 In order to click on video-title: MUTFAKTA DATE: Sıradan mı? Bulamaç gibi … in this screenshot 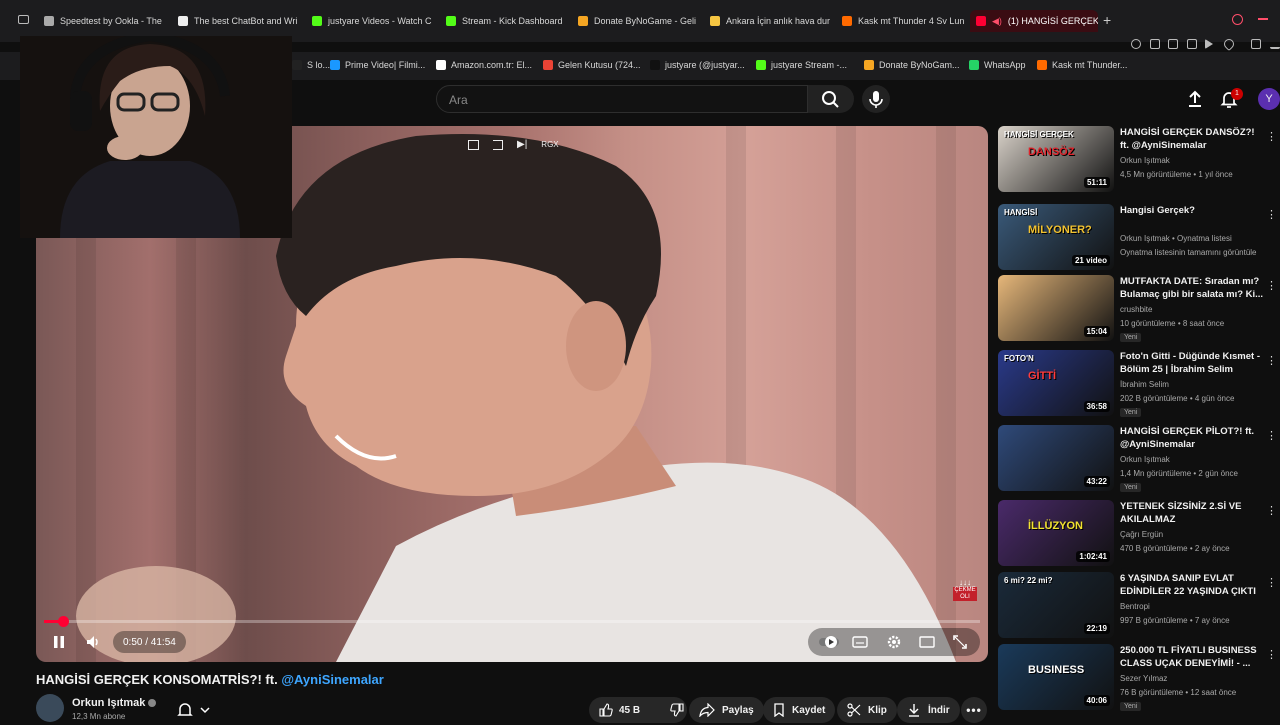, I will do `click(1193, 288)`.